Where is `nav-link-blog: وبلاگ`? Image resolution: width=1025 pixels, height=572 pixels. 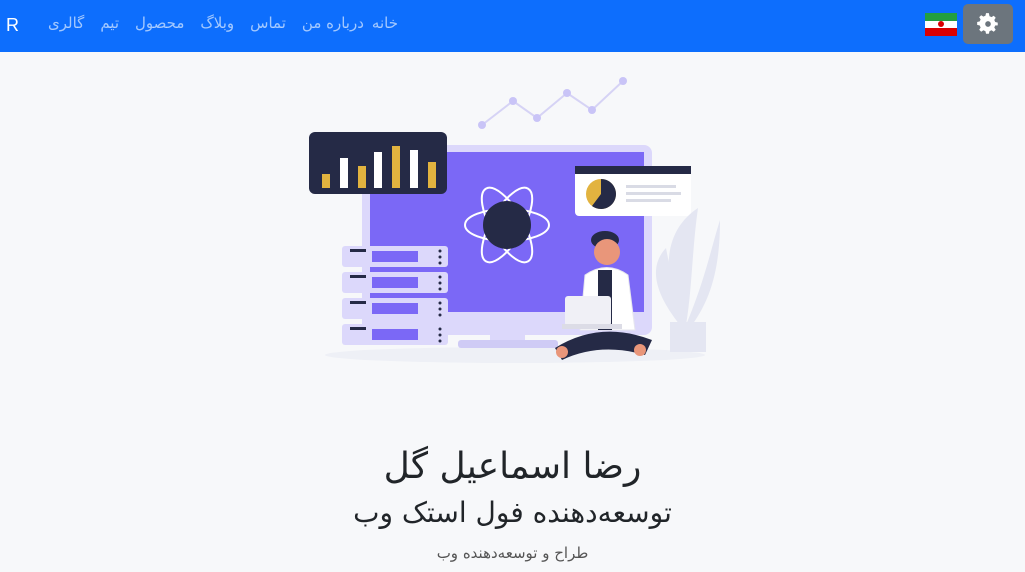
nav-link-blog: وبلاگ is located at coordinates (217, 23).